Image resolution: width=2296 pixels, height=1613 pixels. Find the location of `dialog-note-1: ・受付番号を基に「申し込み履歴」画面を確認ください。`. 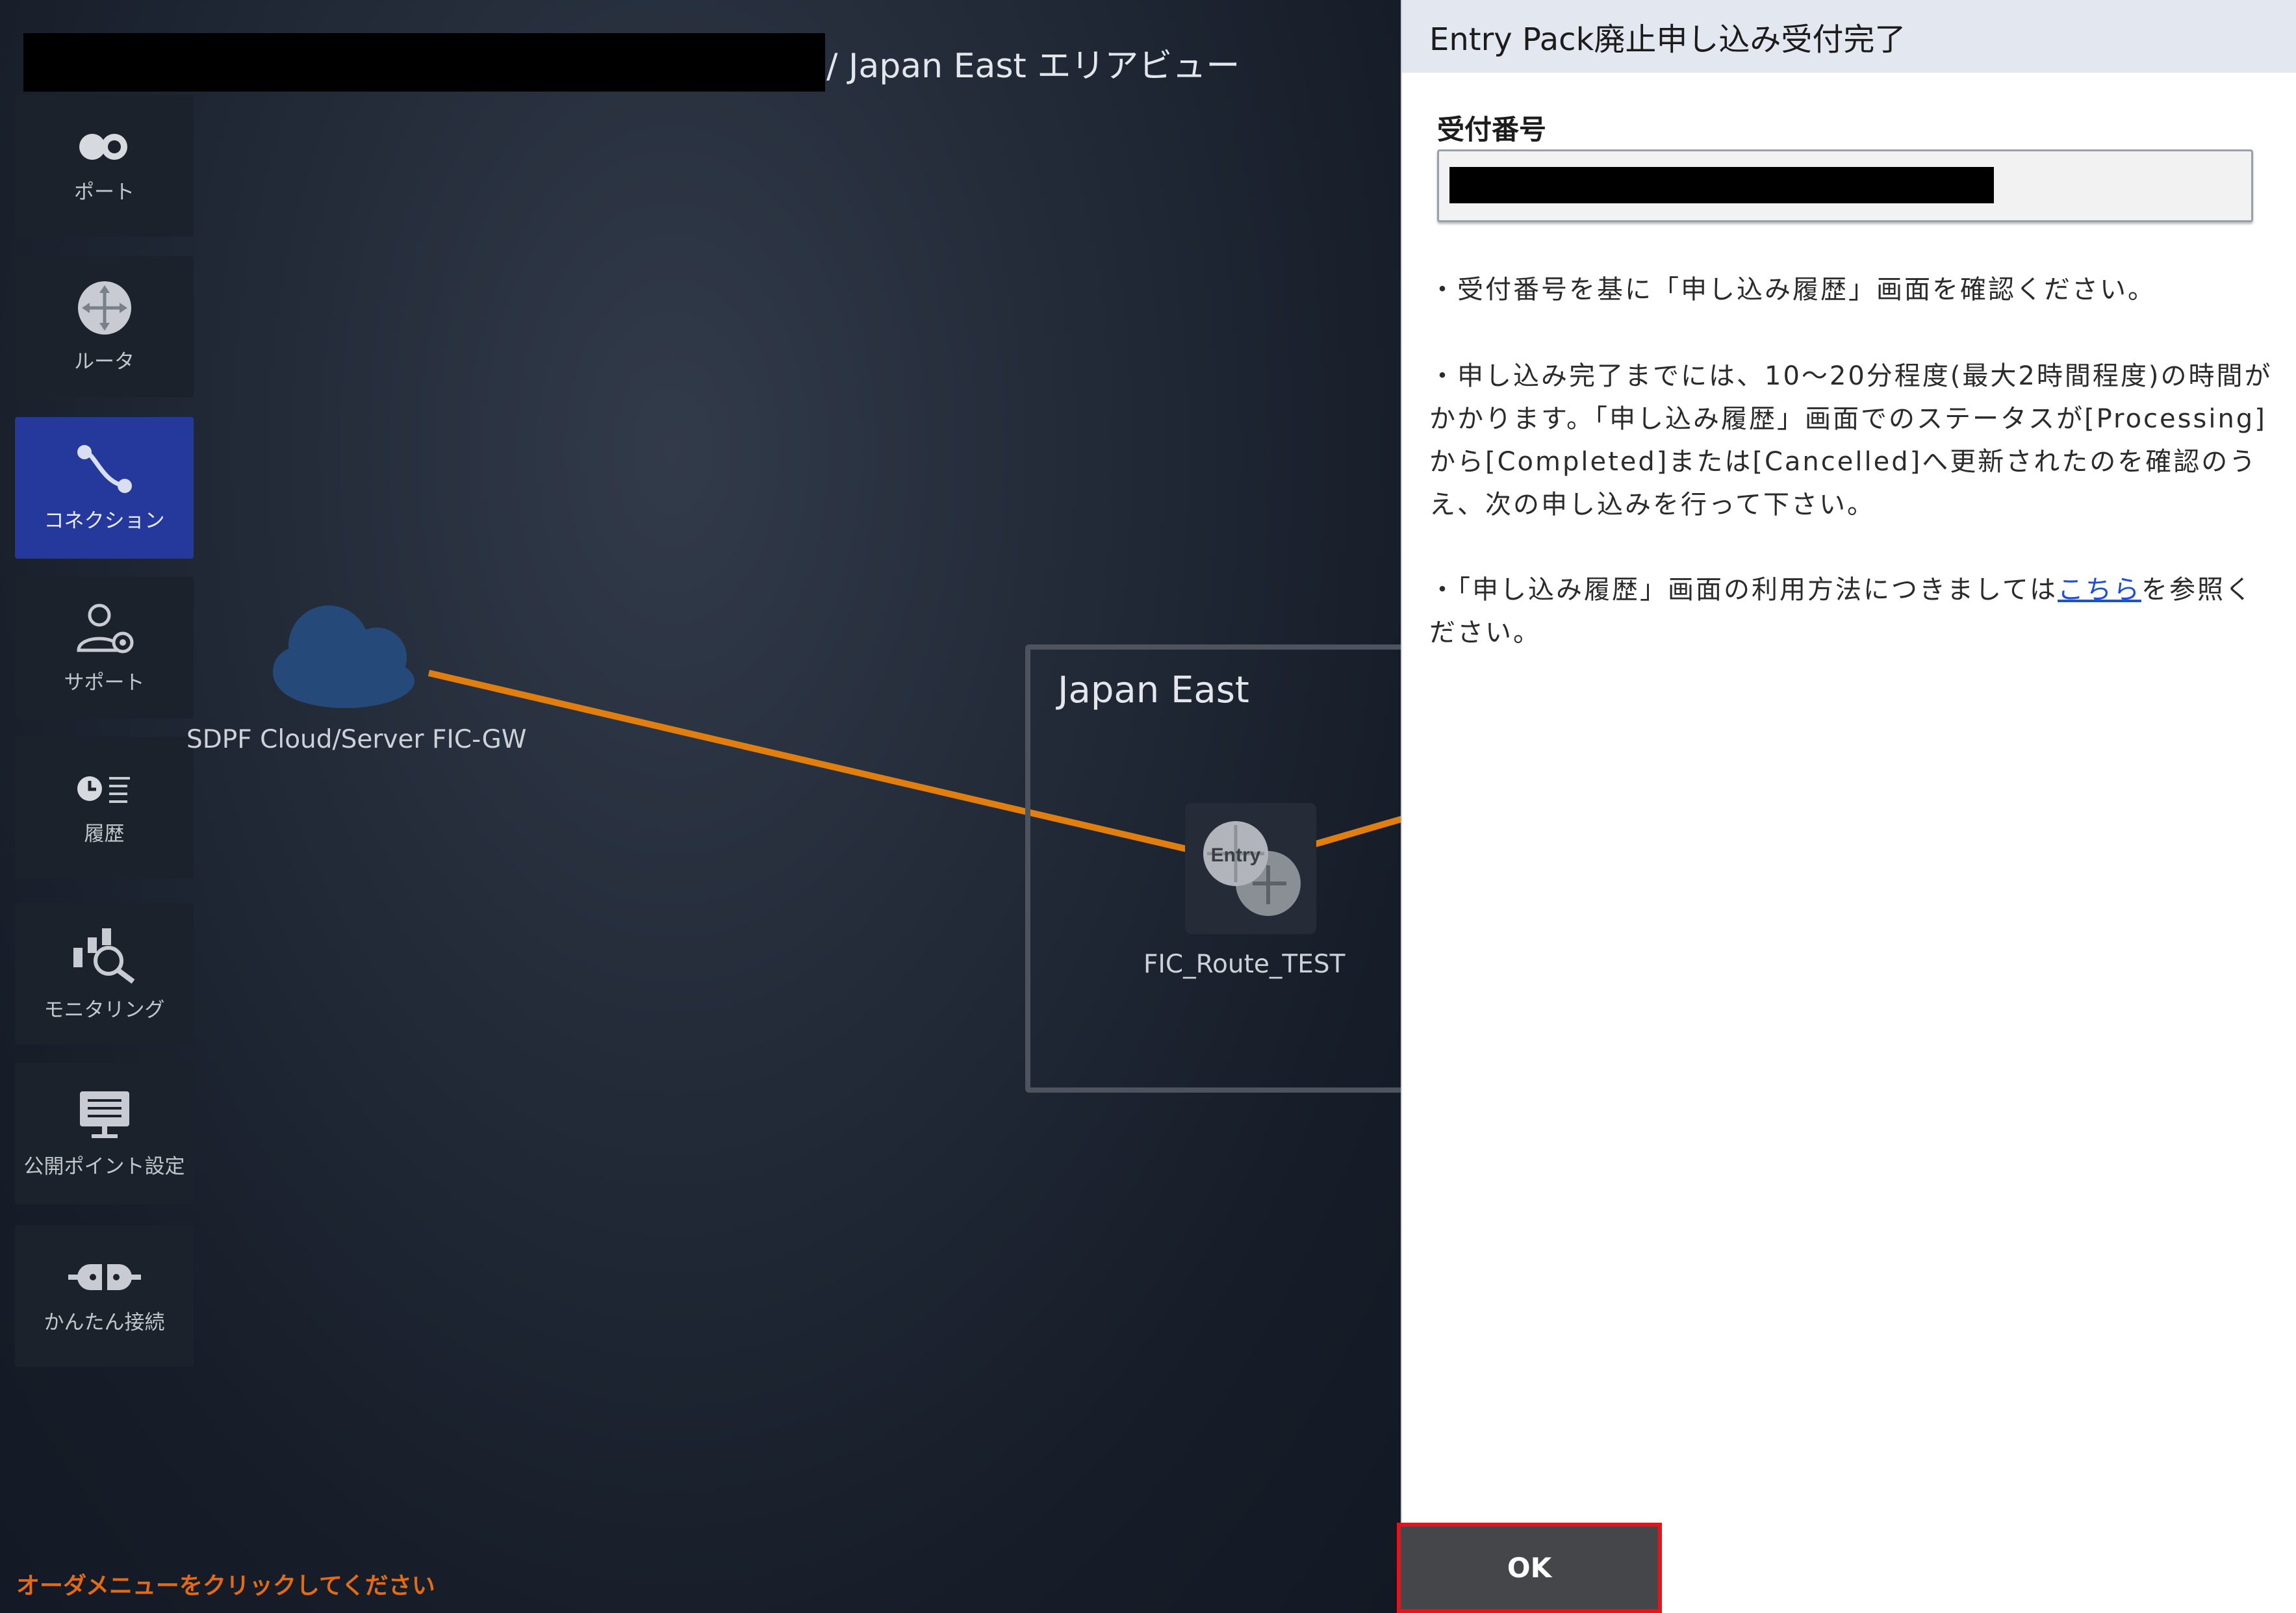

dialog-note-1: ・受付番号を基に「申し込み履歴」画面を確認ください。 is located at coordinates (1792, 290).